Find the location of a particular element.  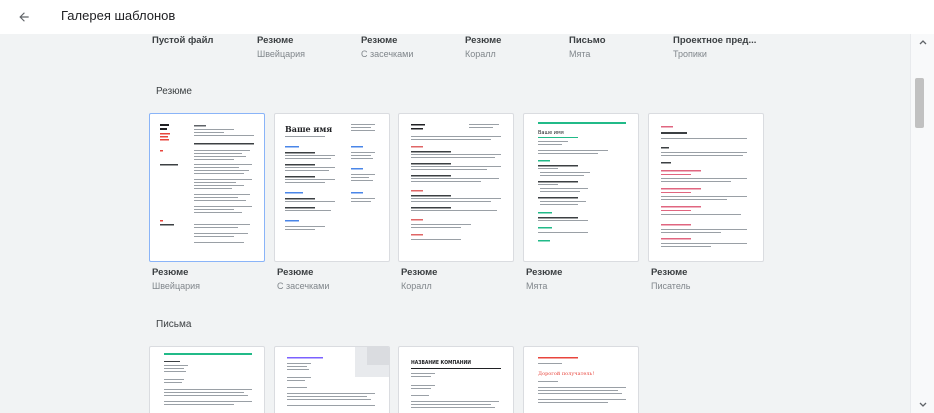

template-card-letter-4: Дорогой получатель! is located at coordinates (581, 379).